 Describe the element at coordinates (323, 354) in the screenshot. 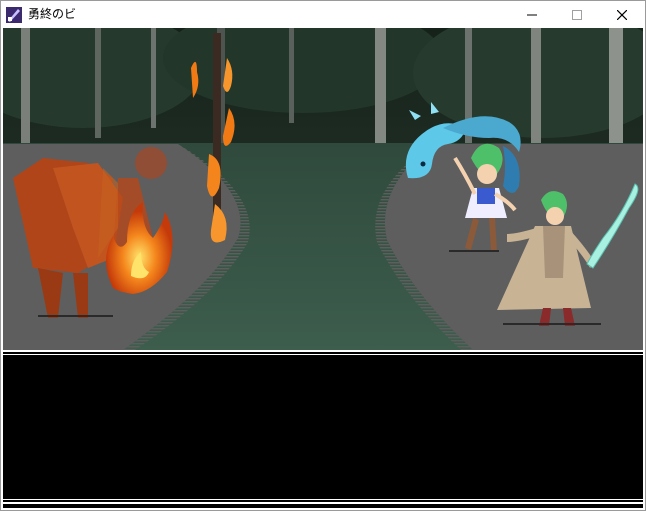

I see `message-window-top-inner-border` at that location.